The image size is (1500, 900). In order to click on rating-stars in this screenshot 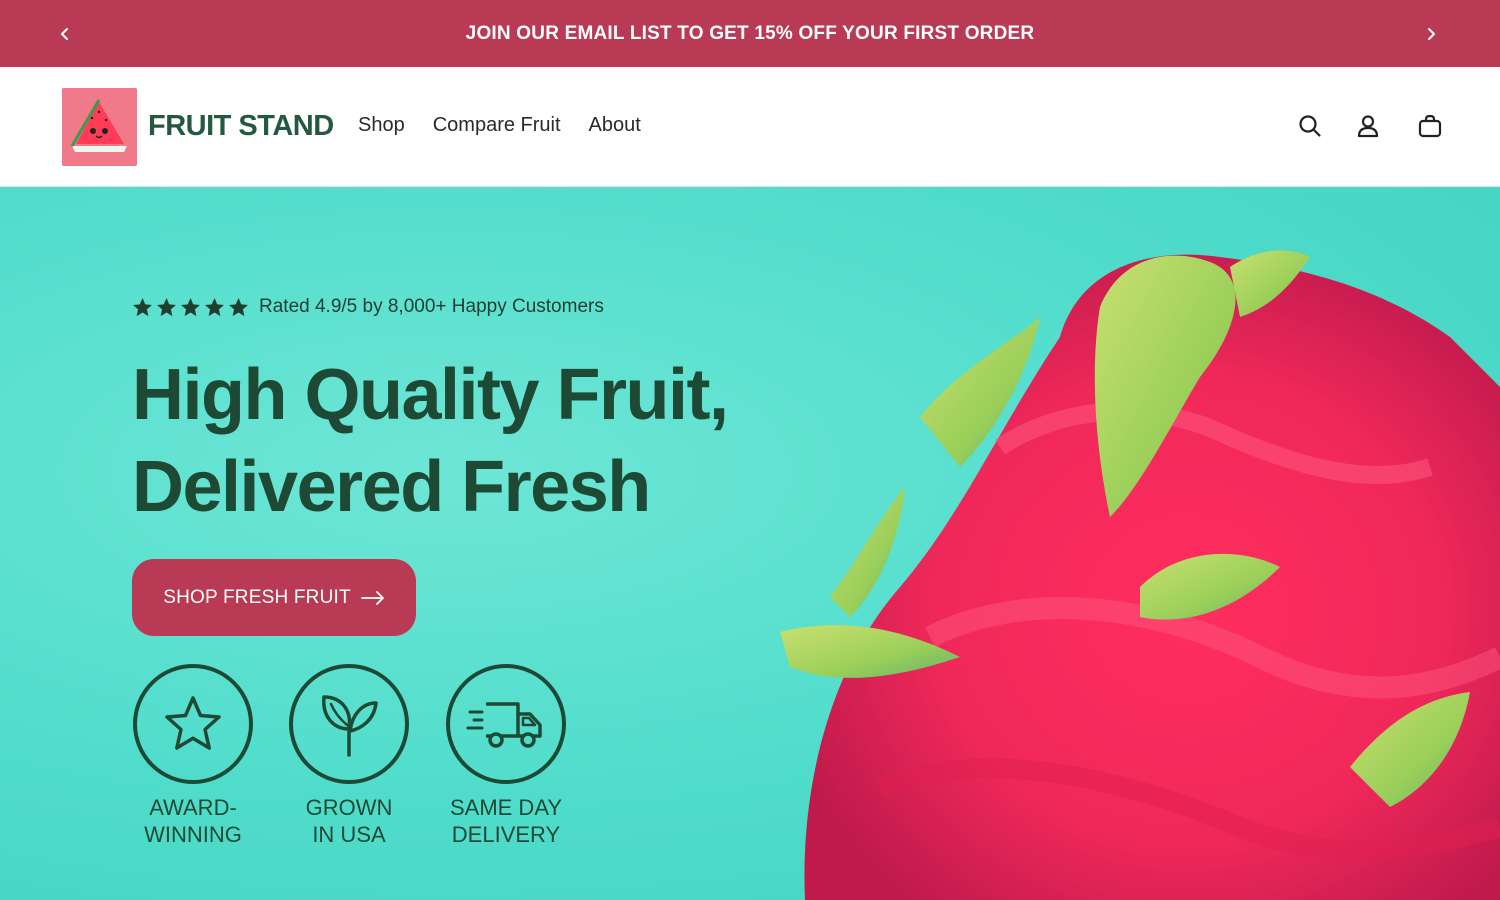, I will do `click(190, 307)`.